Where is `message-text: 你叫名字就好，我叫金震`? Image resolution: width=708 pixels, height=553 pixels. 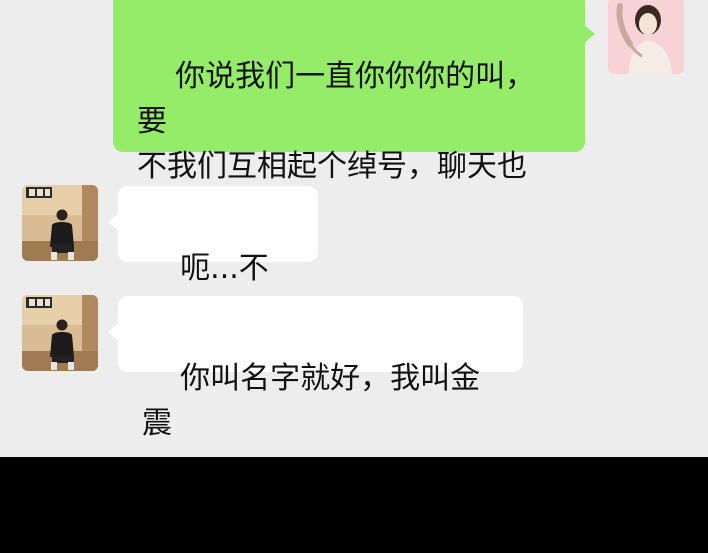 message-text: 你叫名字就好，我叫金震 is located at coordinates (311, 401).